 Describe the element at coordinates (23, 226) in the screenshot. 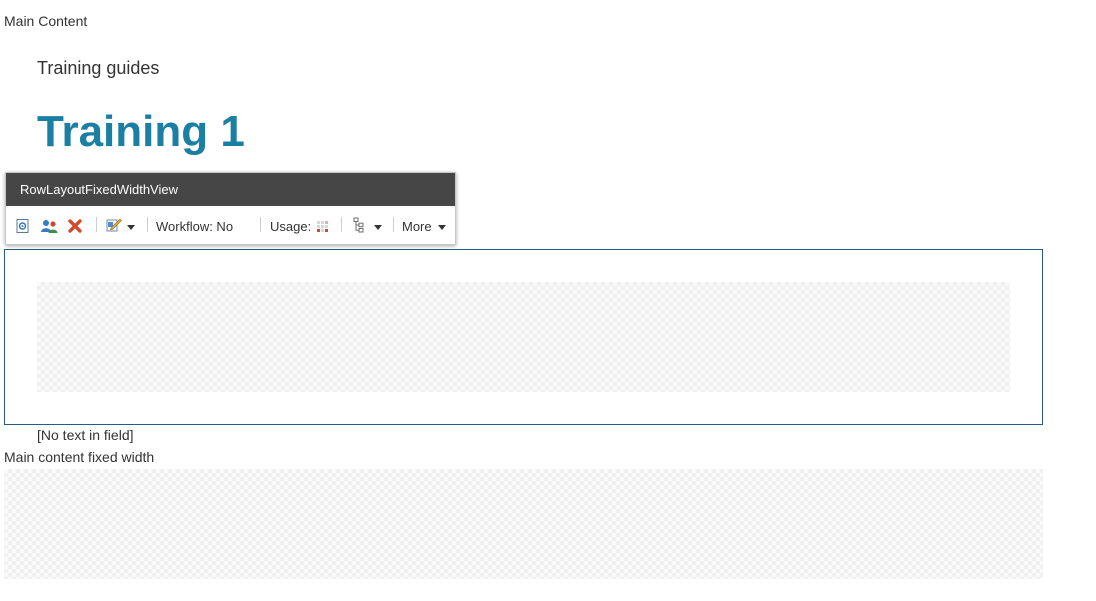

I see `properties-icon` at that location.